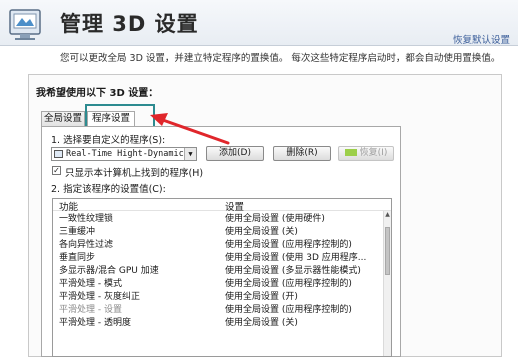 The width and height of the screenshot is (518, 357). I want to click on table-row: 平滑处理 - 灰度纠正 使用全局设置 (开), so click(218, 297).